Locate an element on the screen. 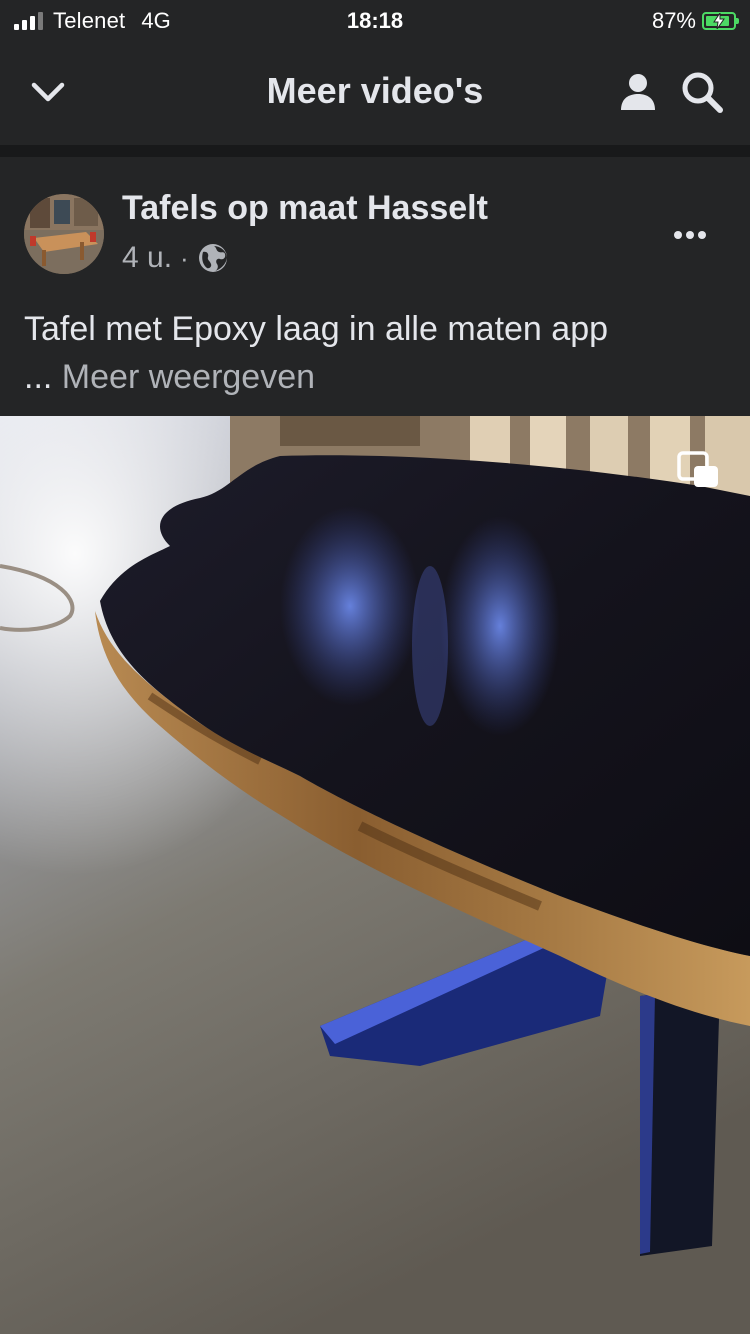 The image size is (750, 1334). status-right: 87% is located at coordinates (695, 21).